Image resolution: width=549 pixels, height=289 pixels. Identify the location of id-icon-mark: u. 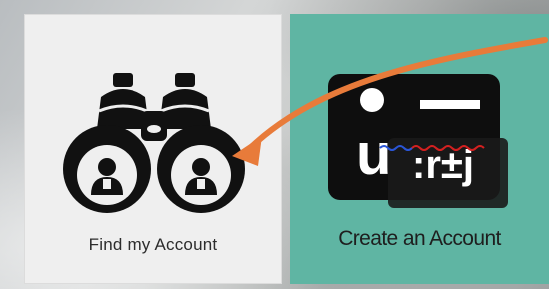
(373, 154).